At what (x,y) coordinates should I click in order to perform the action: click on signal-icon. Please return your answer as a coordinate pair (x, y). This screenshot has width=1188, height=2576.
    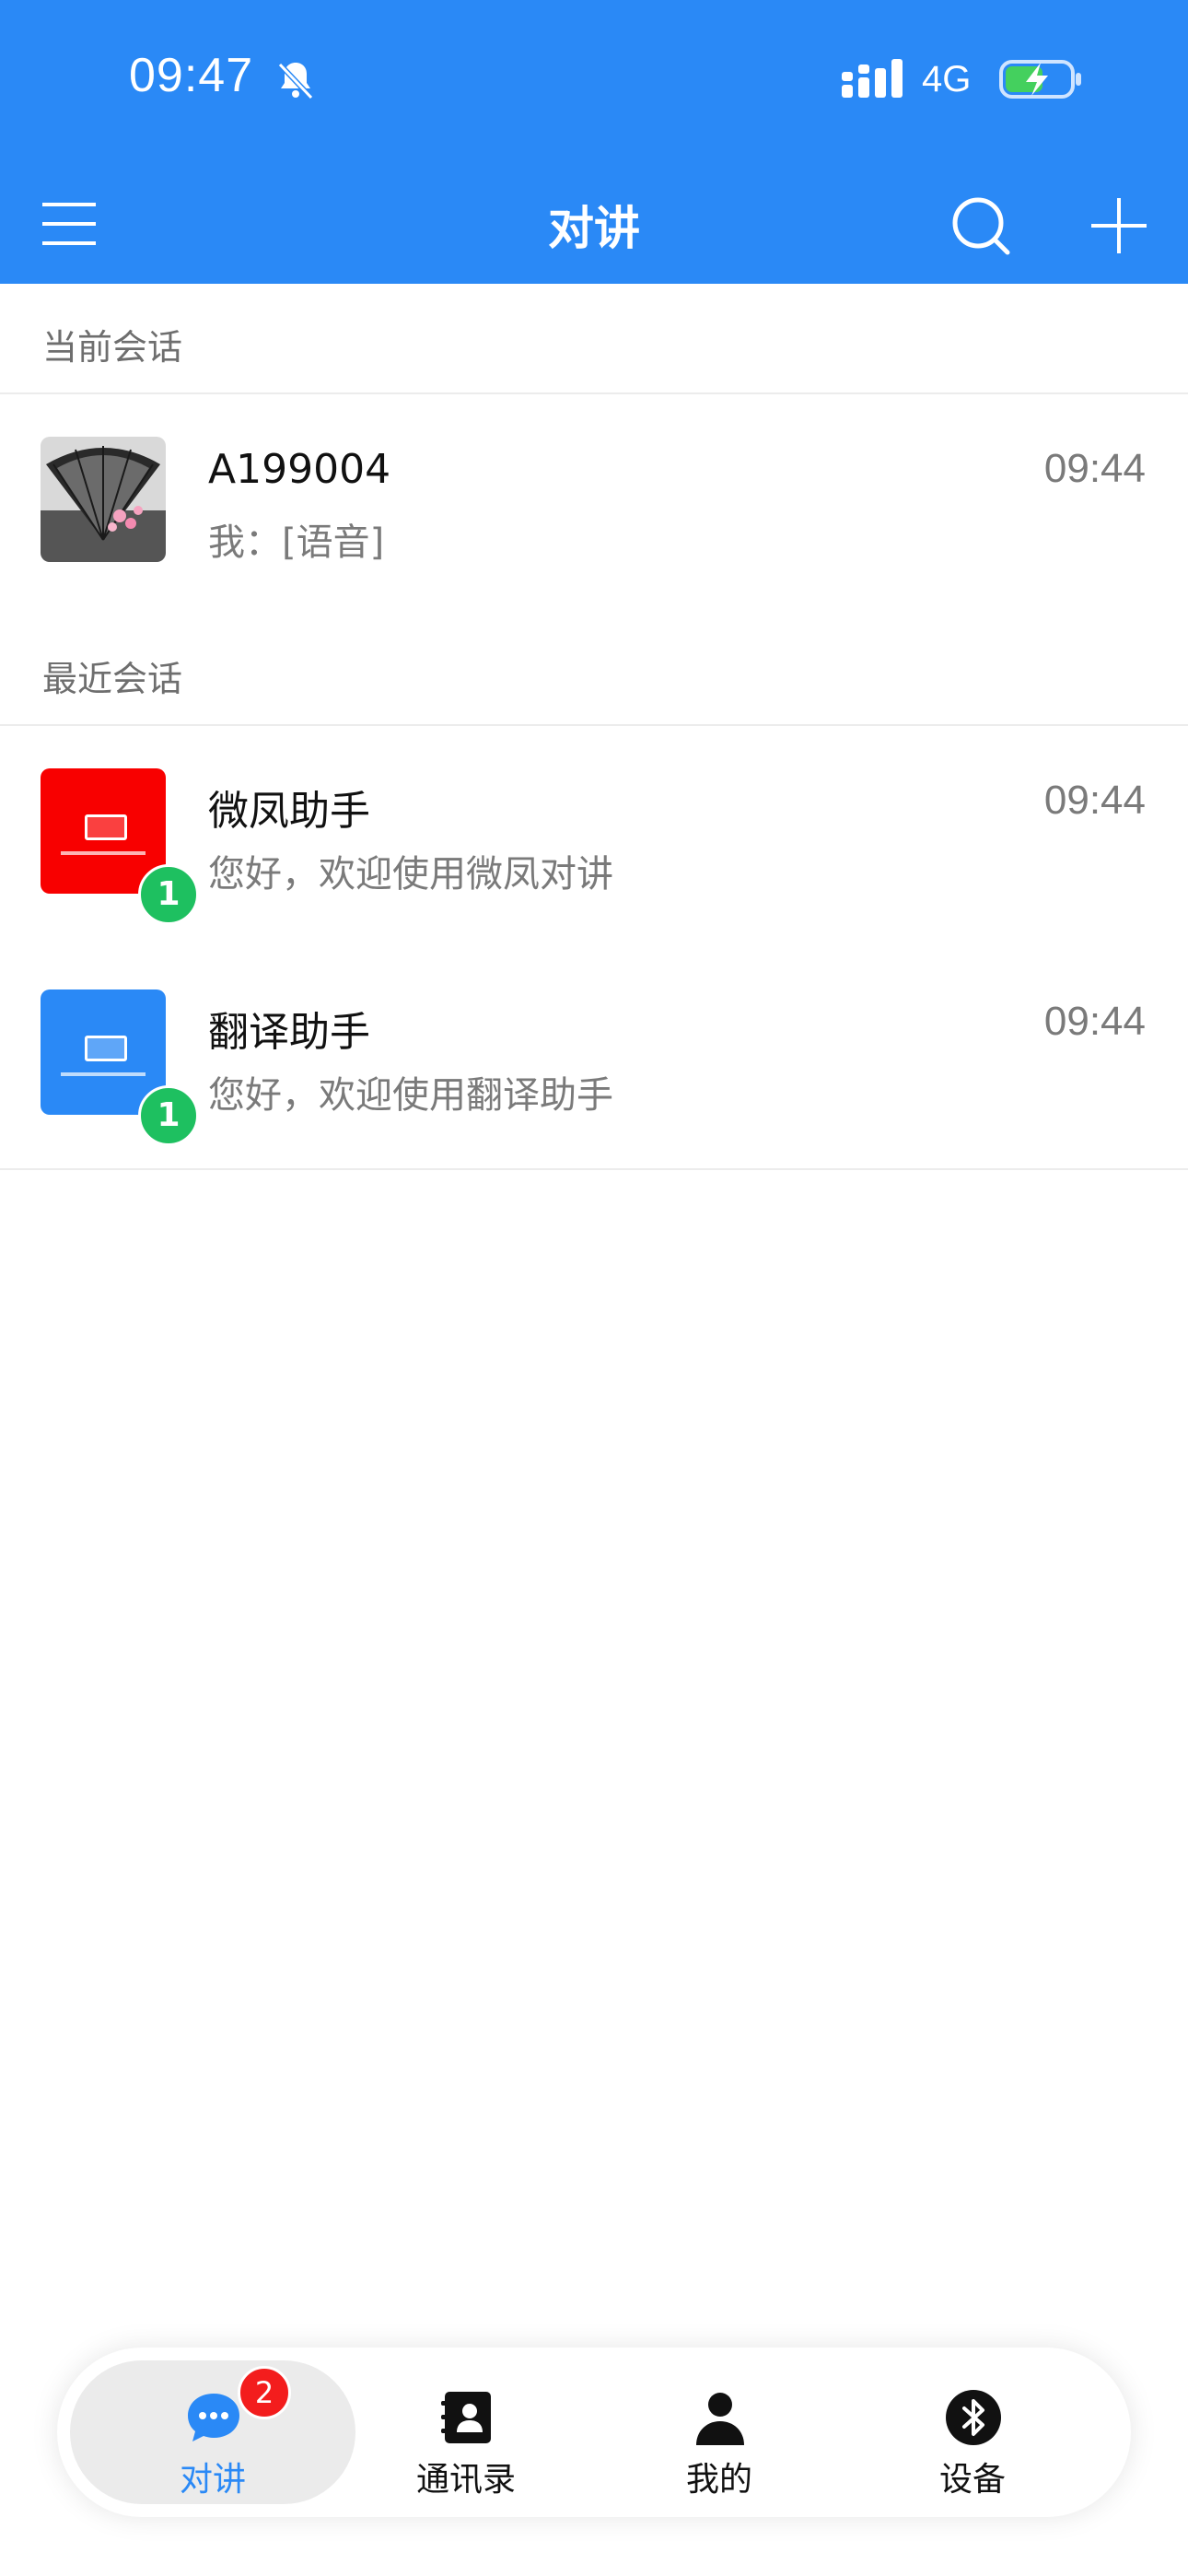
    Looking at the image, I should click on (872, 78).